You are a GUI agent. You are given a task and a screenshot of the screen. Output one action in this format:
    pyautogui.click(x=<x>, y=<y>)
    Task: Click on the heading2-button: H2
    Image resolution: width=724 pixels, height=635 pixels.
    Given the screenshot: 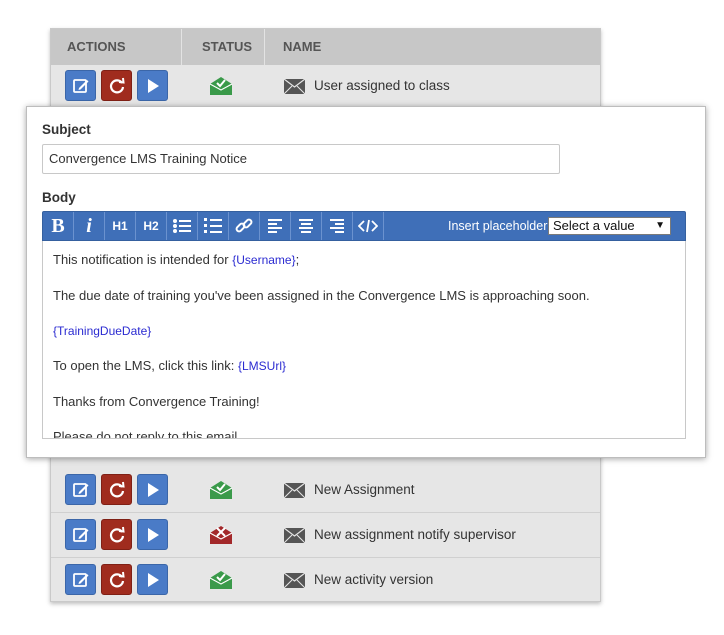 What is the action you would take?
    pyautogui.click(x=151, y=226)
    